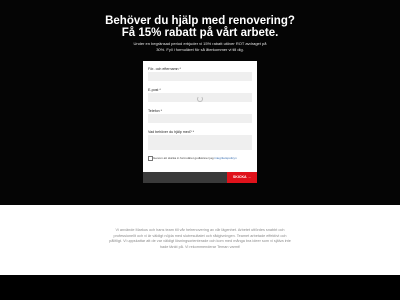 This screenshot has height=300, width=400. I want to click on name-field-label: För- och efternamn *, so click(164, 69).